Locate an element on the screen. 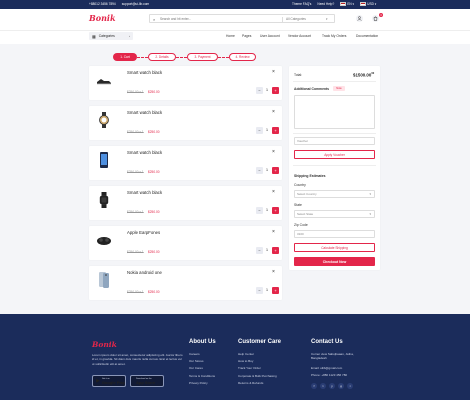 The image size is (470, 400). language-select: EN ▾ is located at coordinates (347, 4).